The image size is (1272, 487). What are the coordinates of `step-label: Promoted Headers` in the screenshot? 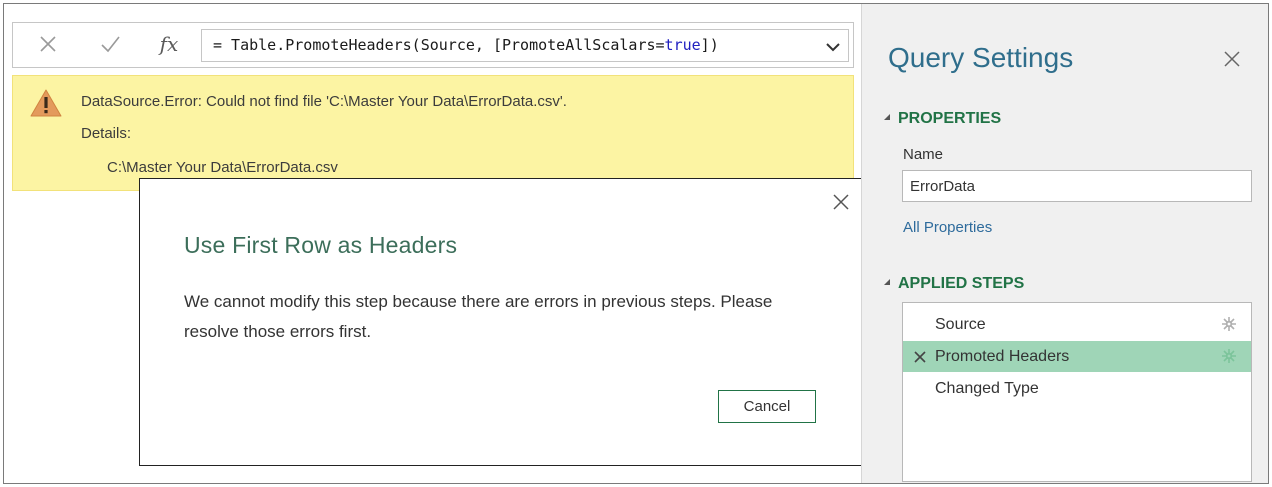 It's located at (1002, 356).